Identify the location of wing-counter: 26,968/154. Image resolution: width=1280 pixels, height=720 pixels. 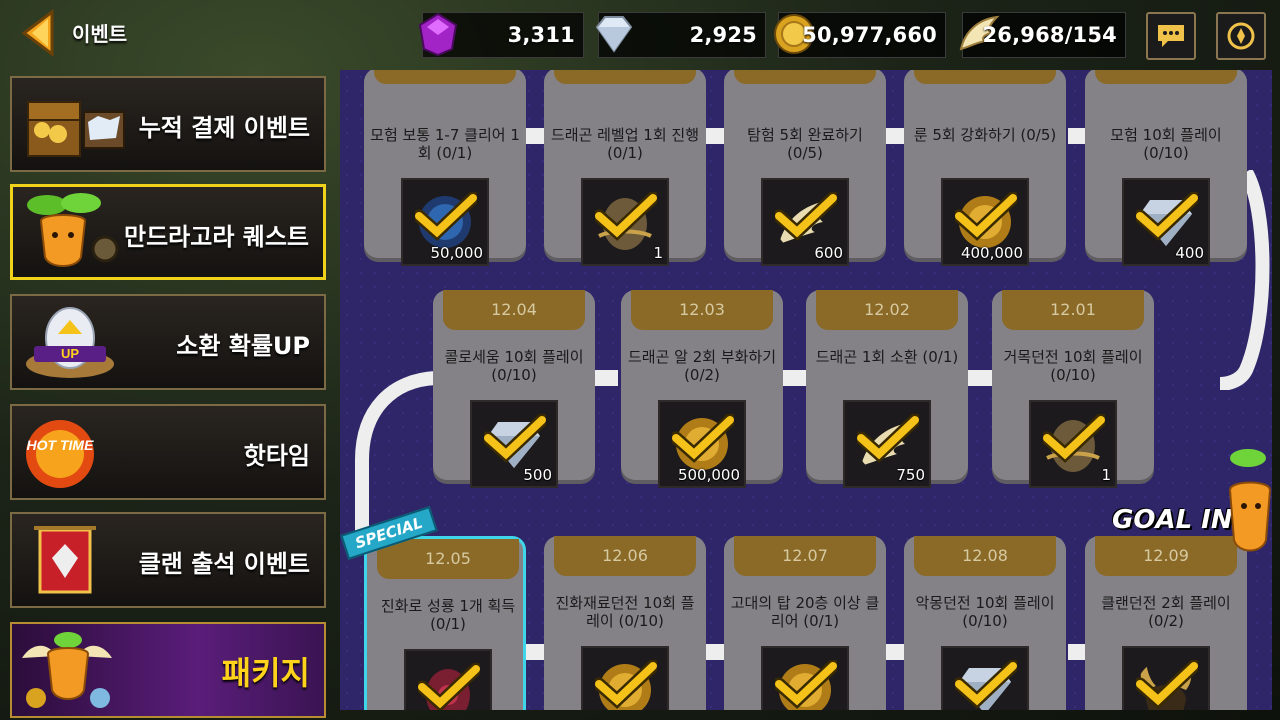
(1042, 35).